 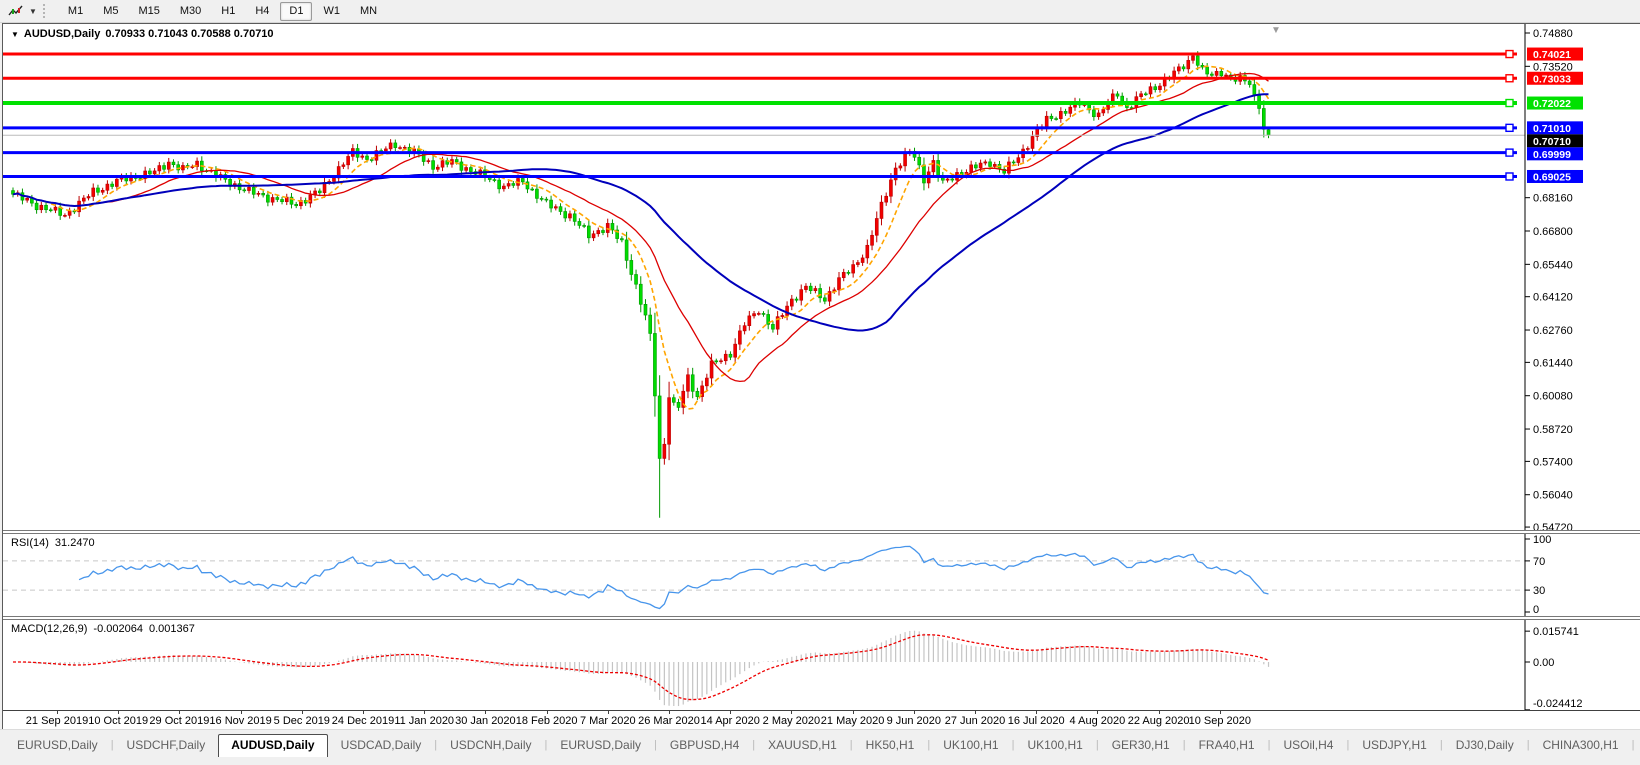 I want to click on svg-text: 100, so click(x=1542, y=540).